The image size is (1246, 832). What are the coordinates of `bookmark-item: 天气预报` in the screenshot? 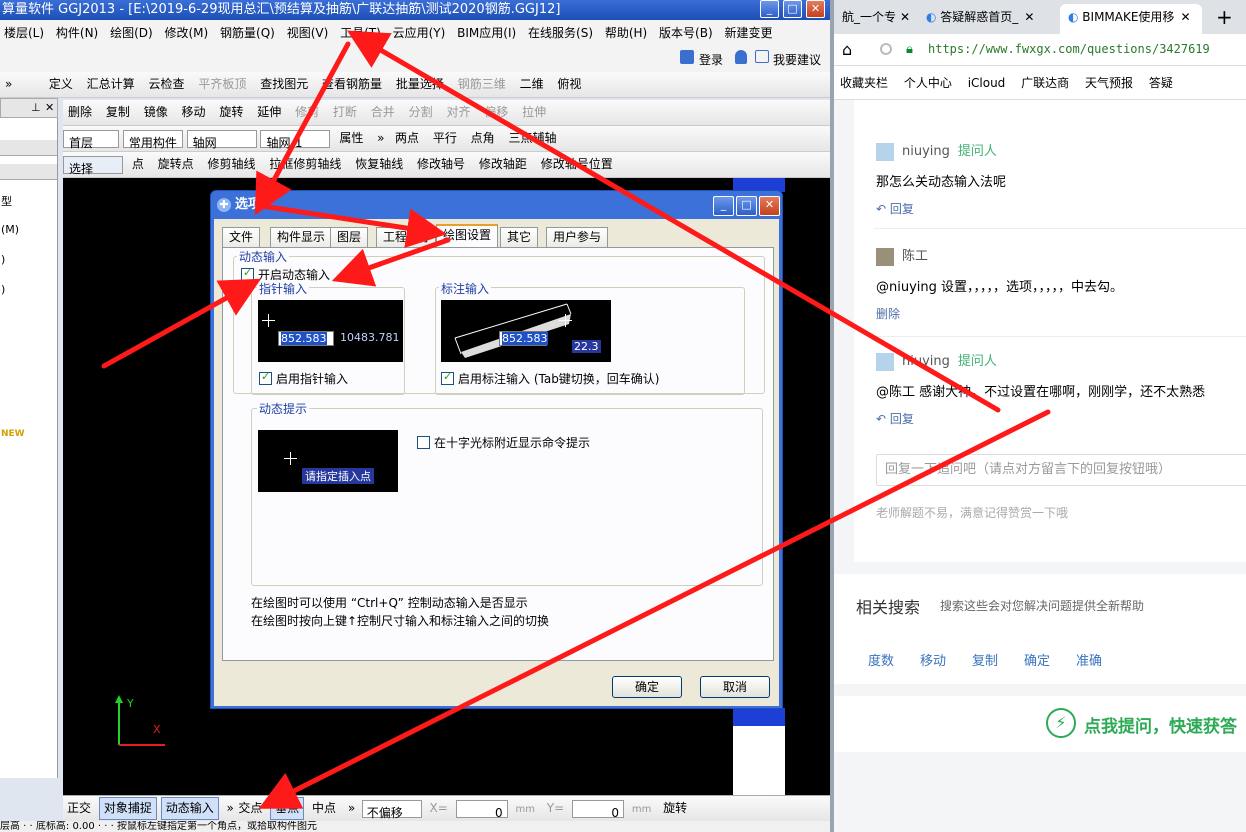 It's located at (1109, 82).